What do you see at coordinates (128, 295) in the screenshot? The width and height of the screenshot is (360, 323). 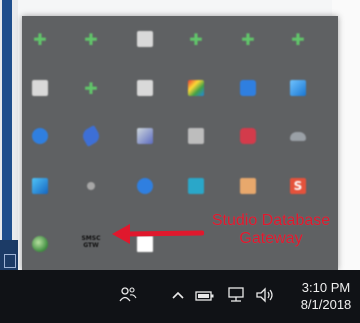 I see `people-icon` at bounding box center [128, 295].